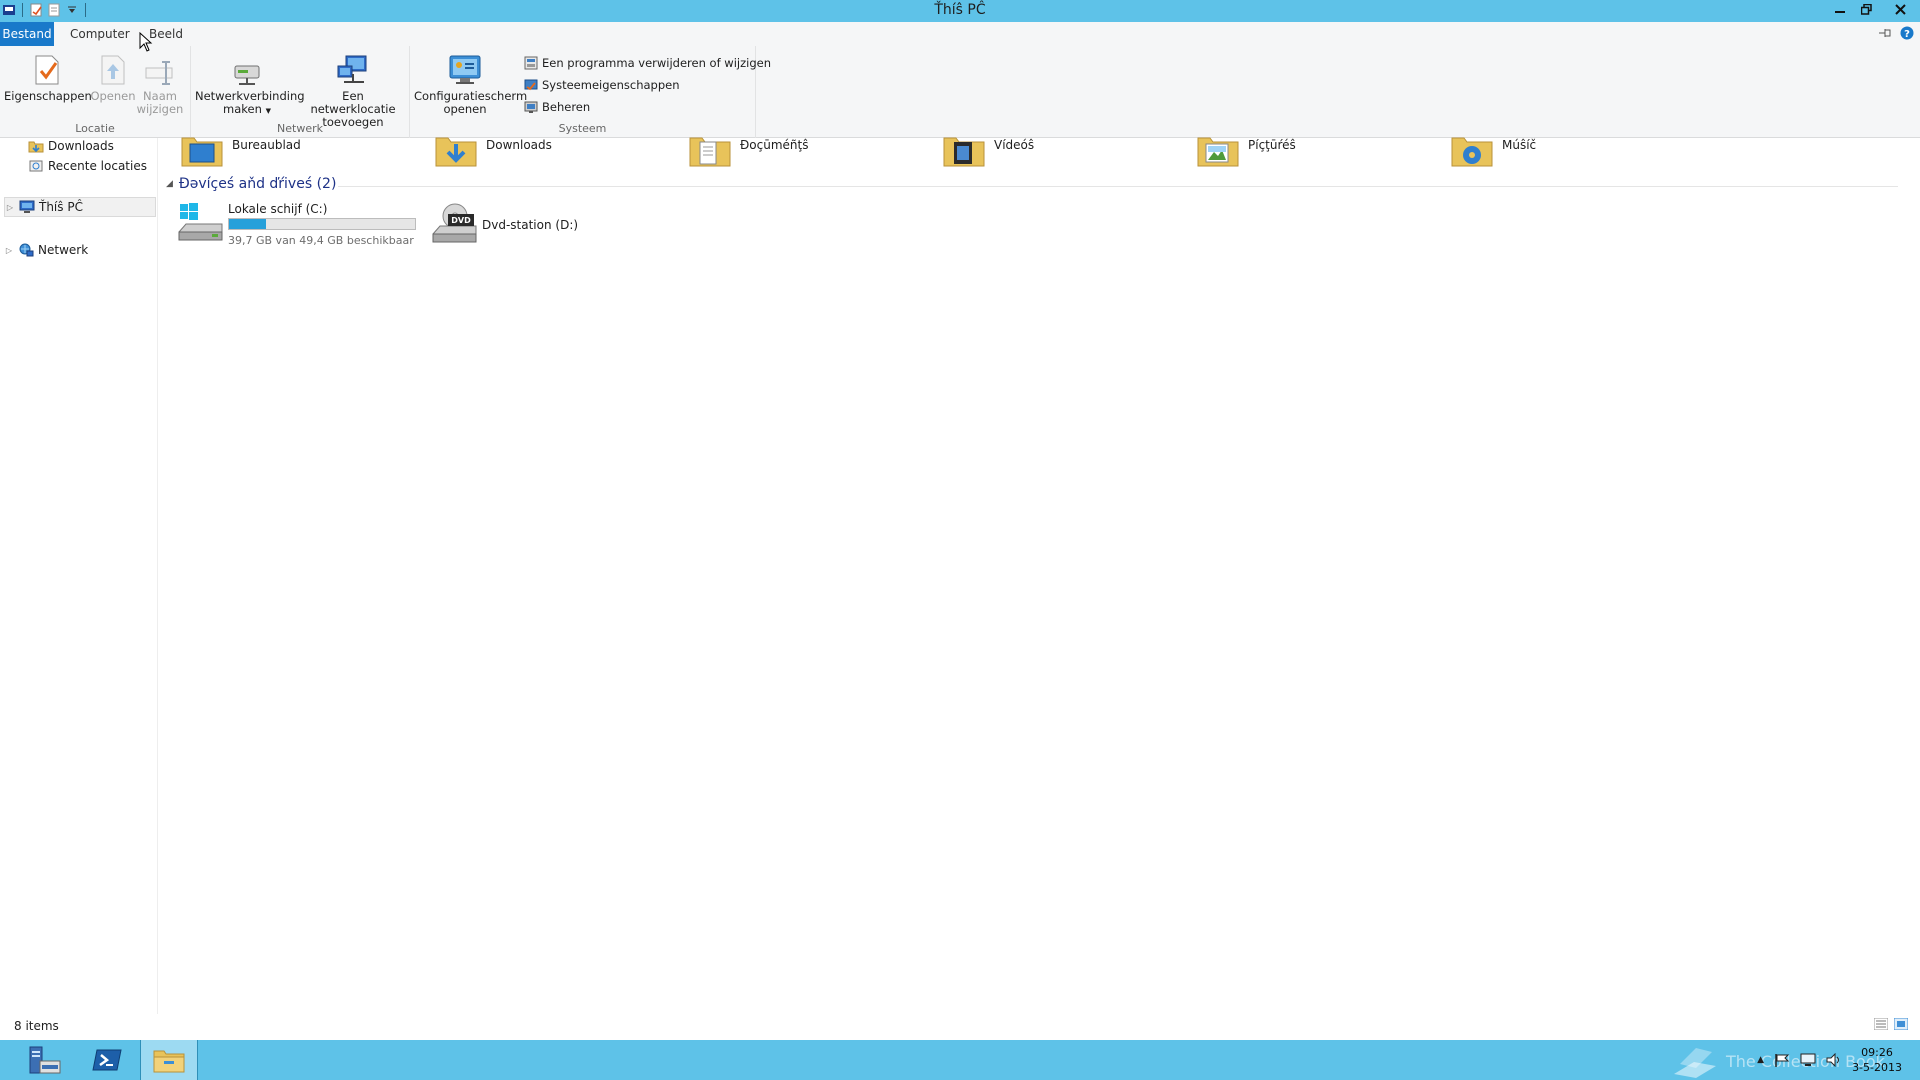 This screenshot has height=1080, width=1920. I want to click on properties-label: Eigenschappen, so click(48, 96).